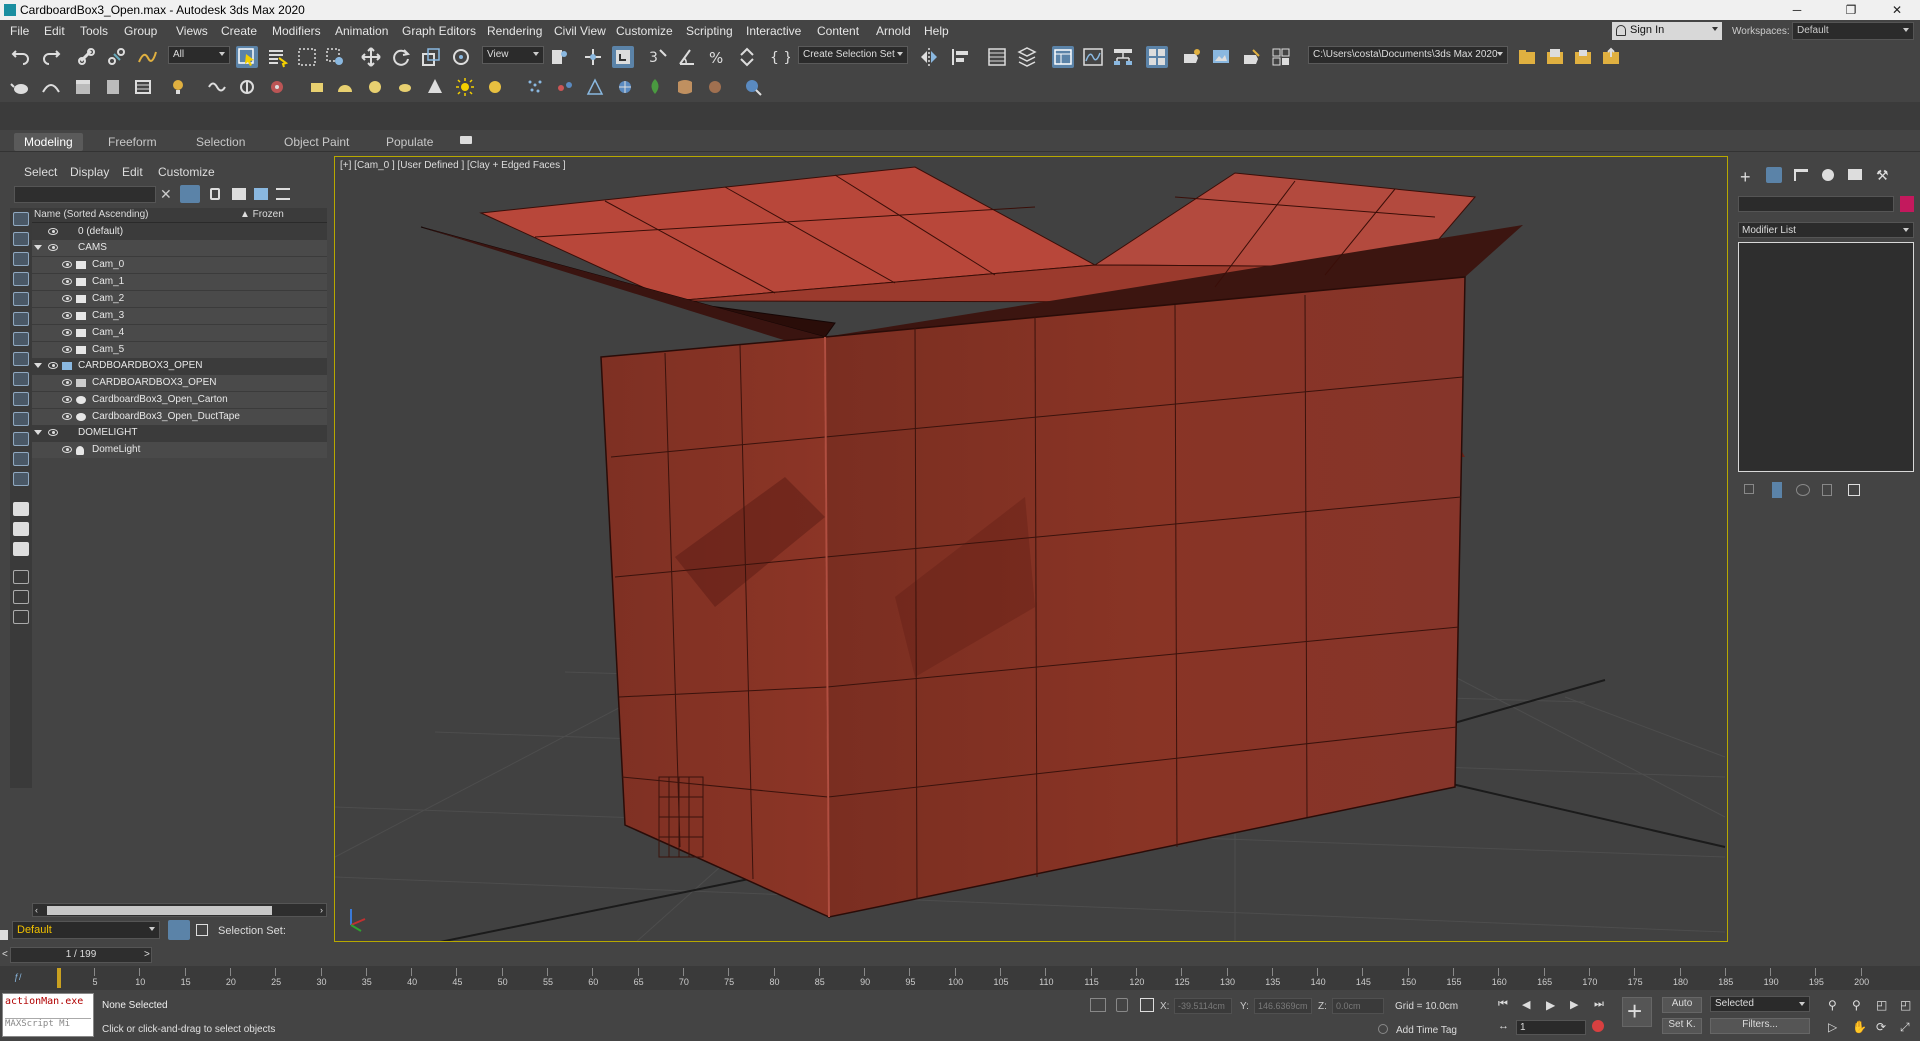 This screenshot has height=1041, width=1920. Describe the element at coordinates (747, 57) in the screenshot. I see `spinner-snap-icon` at that location.